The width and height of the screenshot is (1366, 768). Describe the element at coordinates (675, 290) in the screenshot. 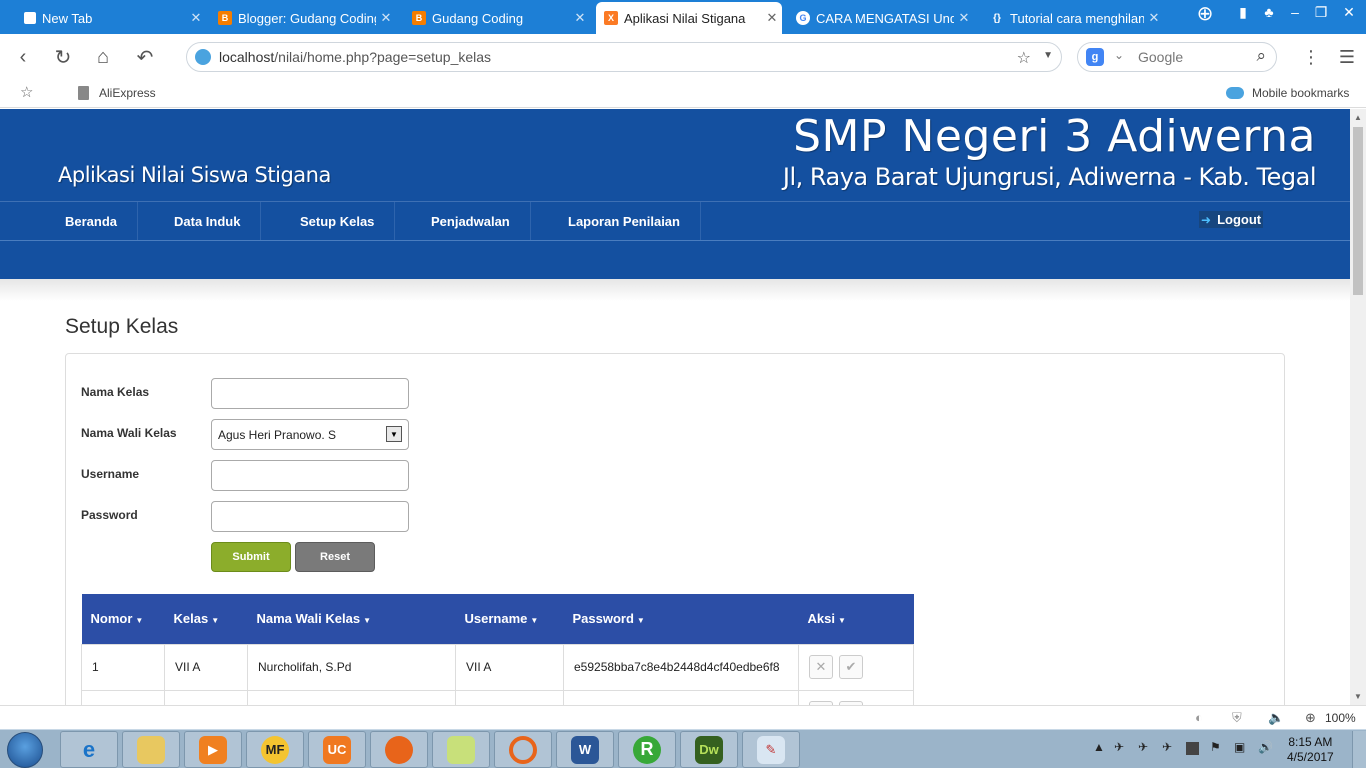

I see `header-shadow` at that location.